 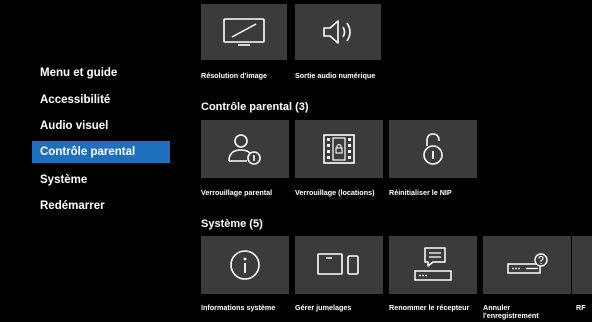 I want to click on reset-pin-tile, so click(x=433, y=149).